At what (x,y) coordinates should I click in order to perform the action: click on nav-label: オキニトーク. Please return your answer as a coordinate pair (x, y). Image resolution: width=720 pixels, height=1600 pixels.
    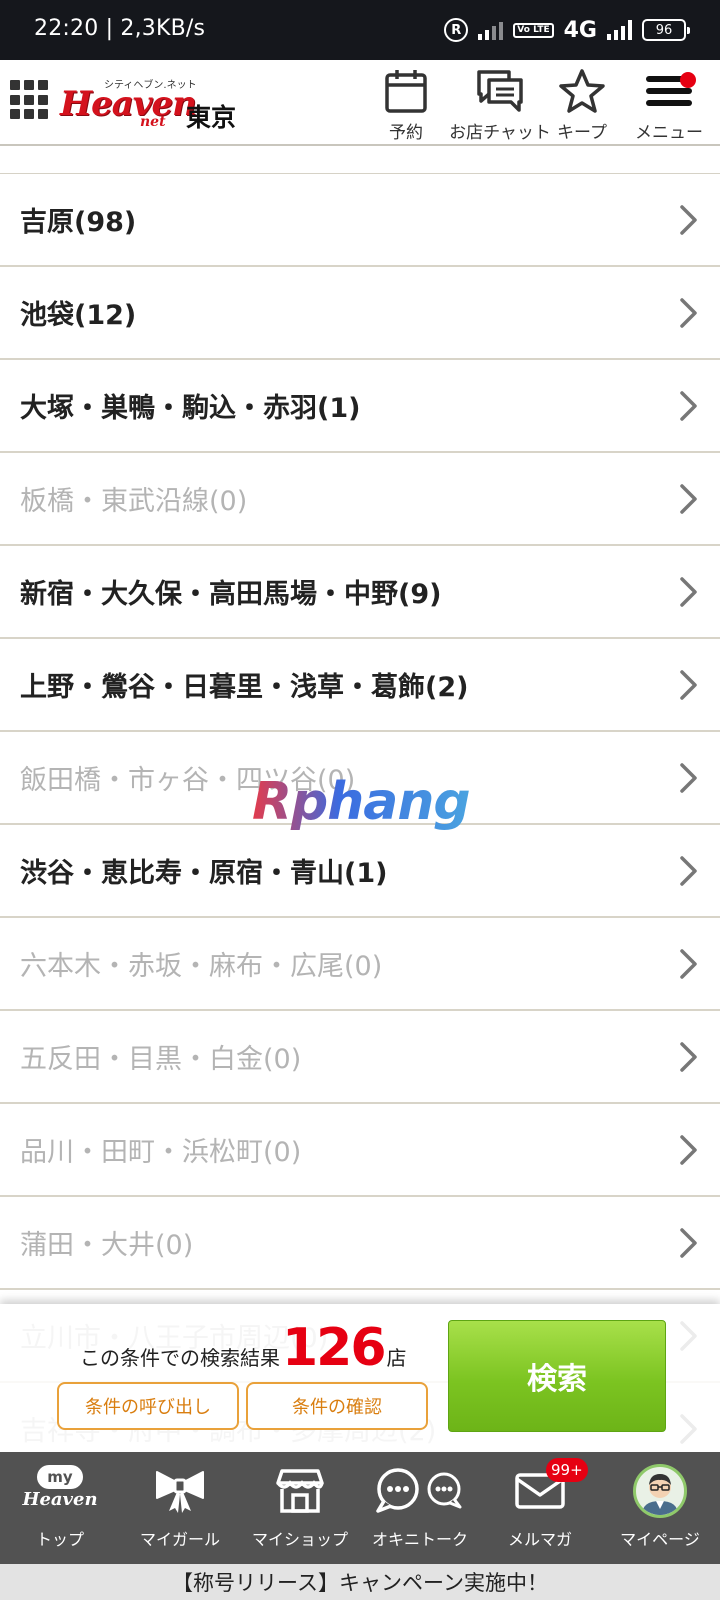
    Looking at the image, I should click on (419, 1539).